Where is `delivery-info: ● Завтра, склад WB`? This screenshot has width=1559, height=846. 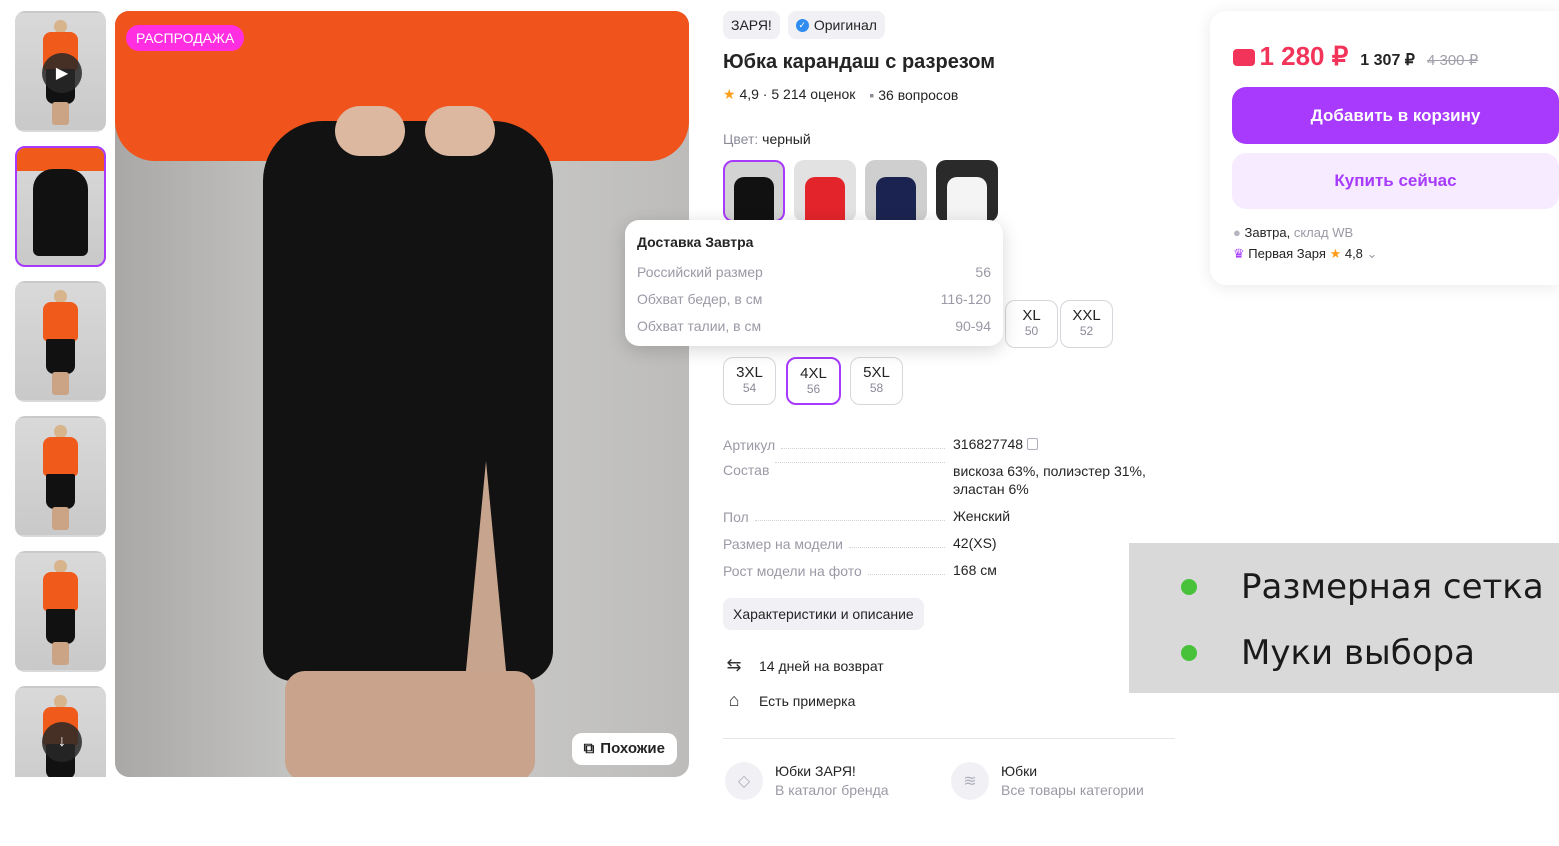 delivery-info: ● Завтра, склад WB is located at coordinates (1293, 232).